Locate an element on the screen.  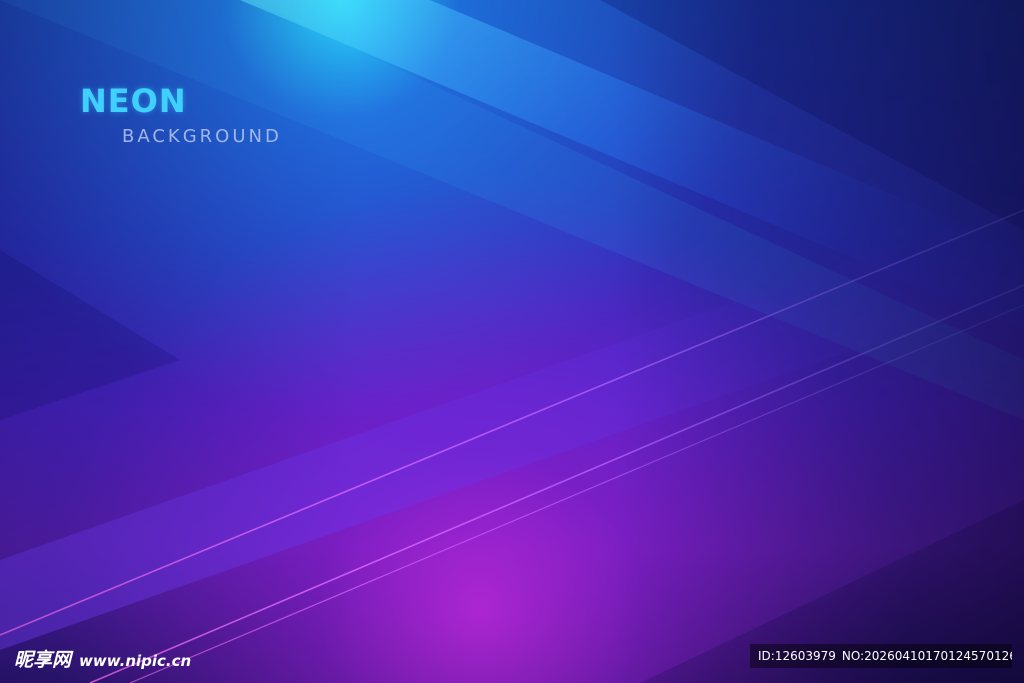
left-shadow-wedge is located at coordinates (90, 335).